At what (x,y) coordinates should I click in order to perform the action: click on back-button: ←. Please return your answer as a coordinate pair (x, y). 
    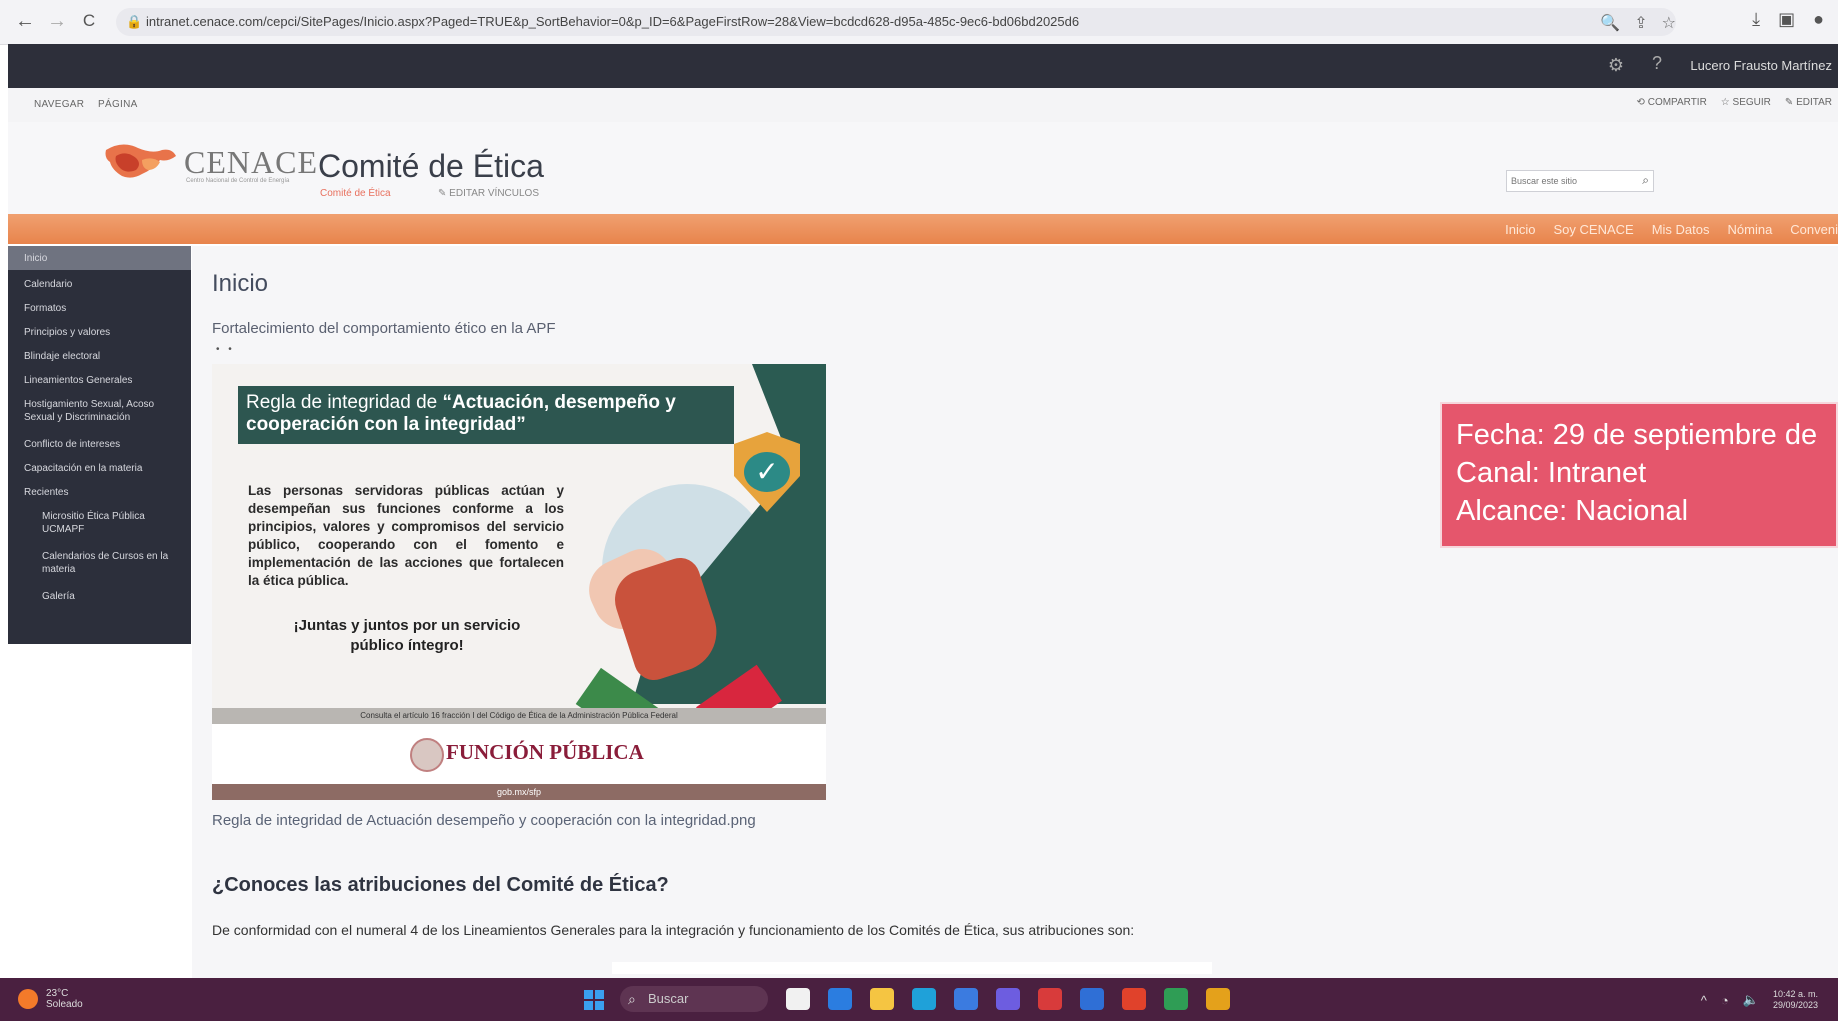
    Looking at the image, I should click on (25, 21).